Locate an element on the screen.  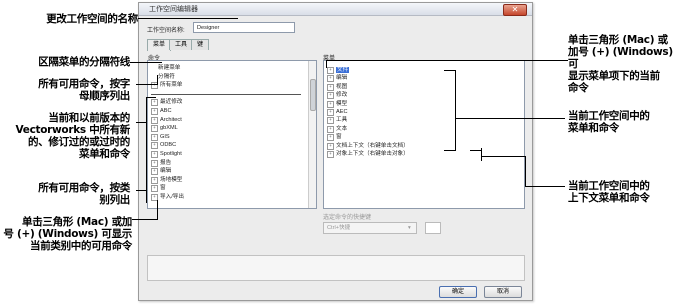
tab-tools: 工具 is located at coordinates (181, 44).